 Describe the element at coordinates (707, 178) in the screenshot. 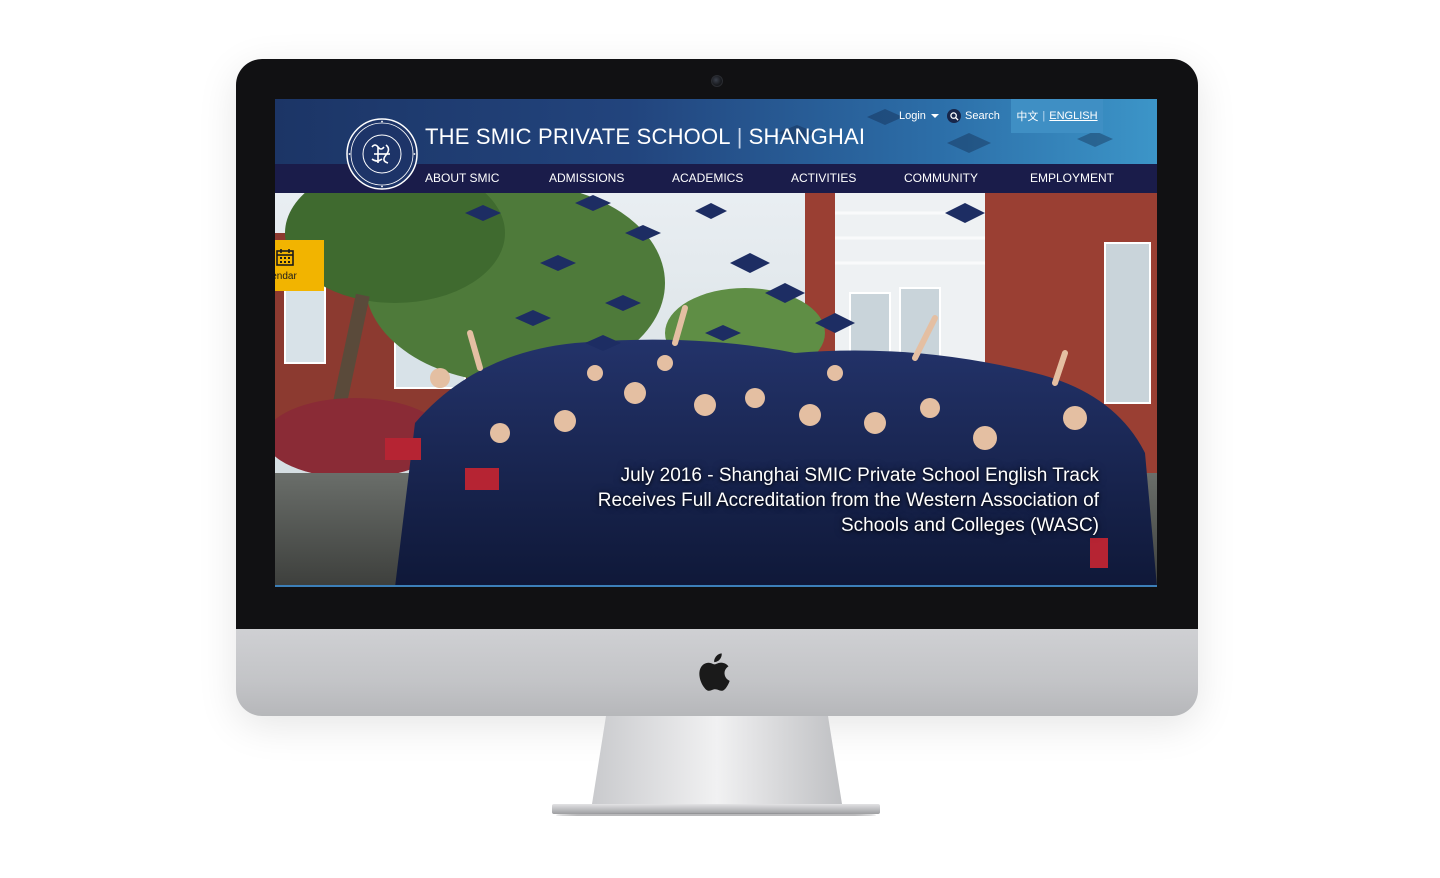

I see `nav-item-academics: ACADEMICS` at that location.